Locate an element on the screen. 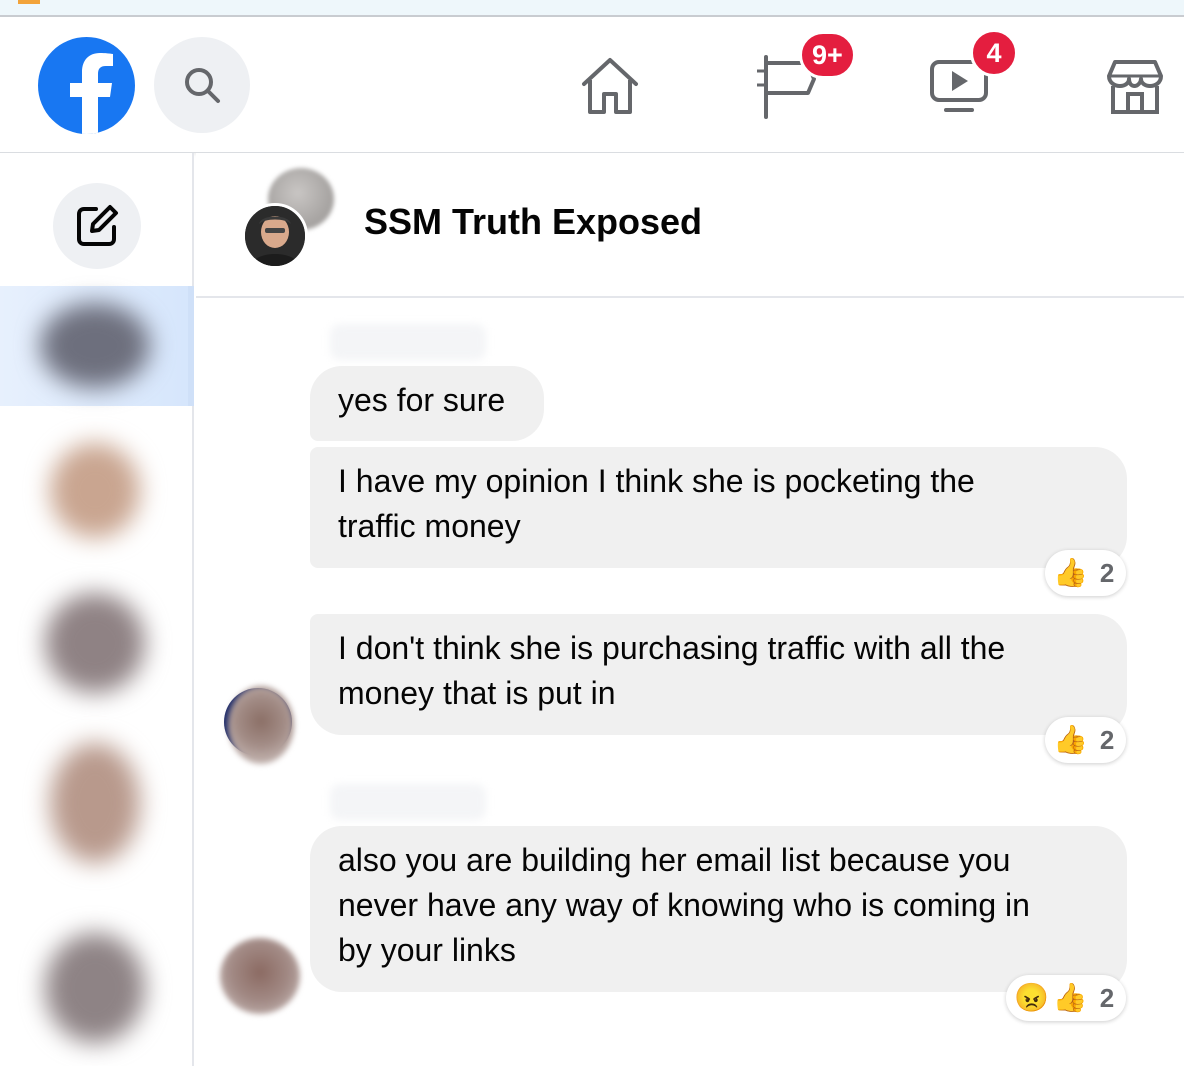 This screenshot has width=1184, height=1066. message-text: money that is put in is located at coordinates (477, 693).